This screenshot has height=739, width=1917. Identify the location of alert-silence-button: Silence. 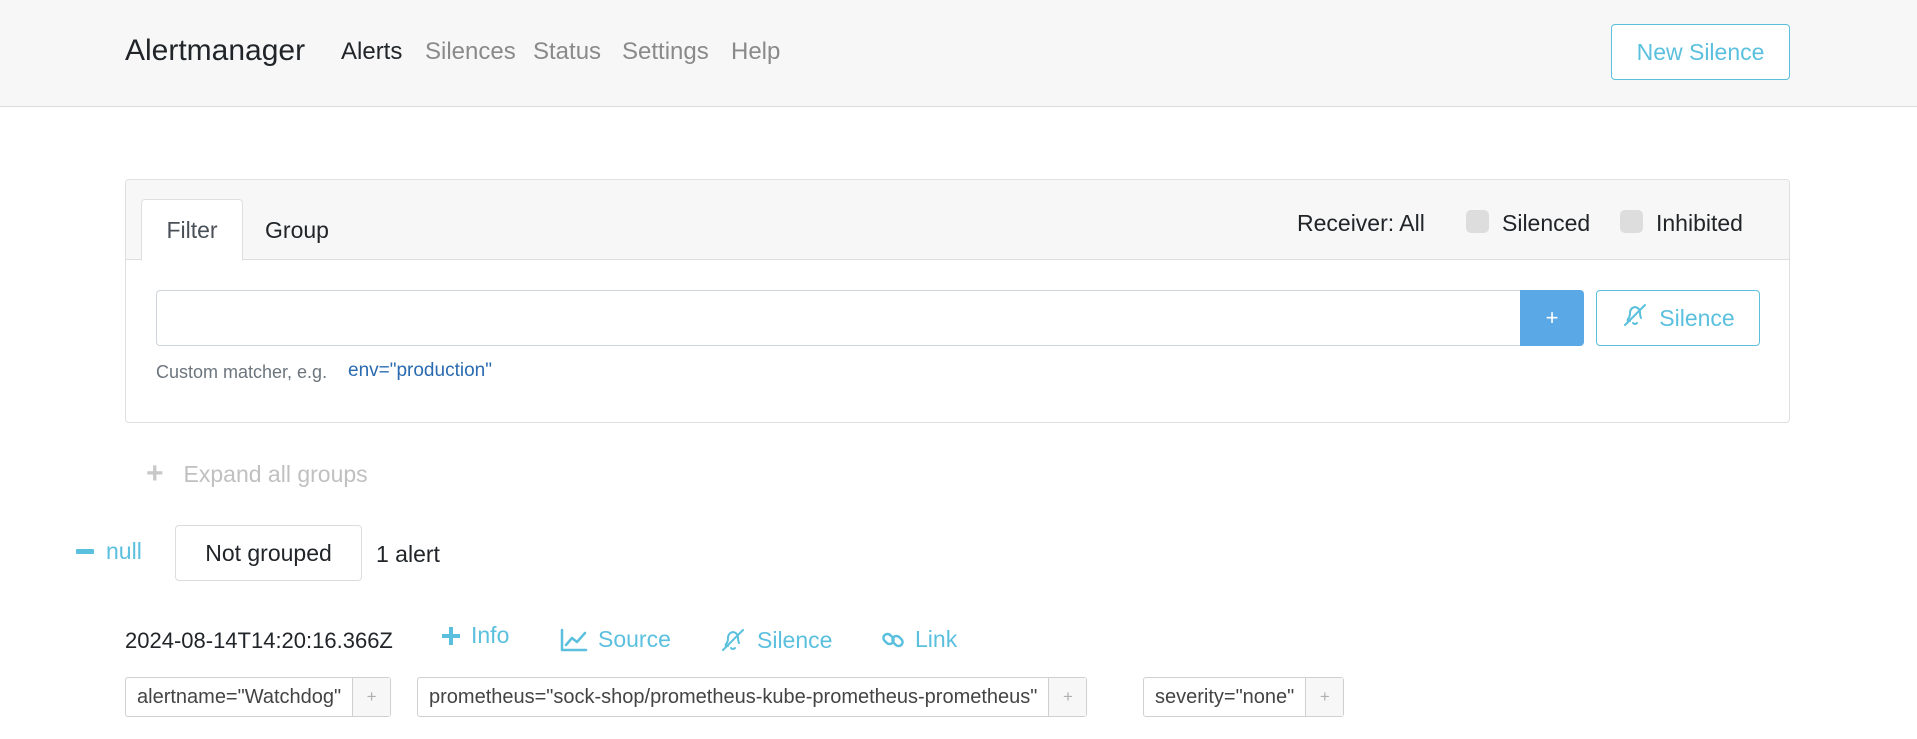
(775, 640).